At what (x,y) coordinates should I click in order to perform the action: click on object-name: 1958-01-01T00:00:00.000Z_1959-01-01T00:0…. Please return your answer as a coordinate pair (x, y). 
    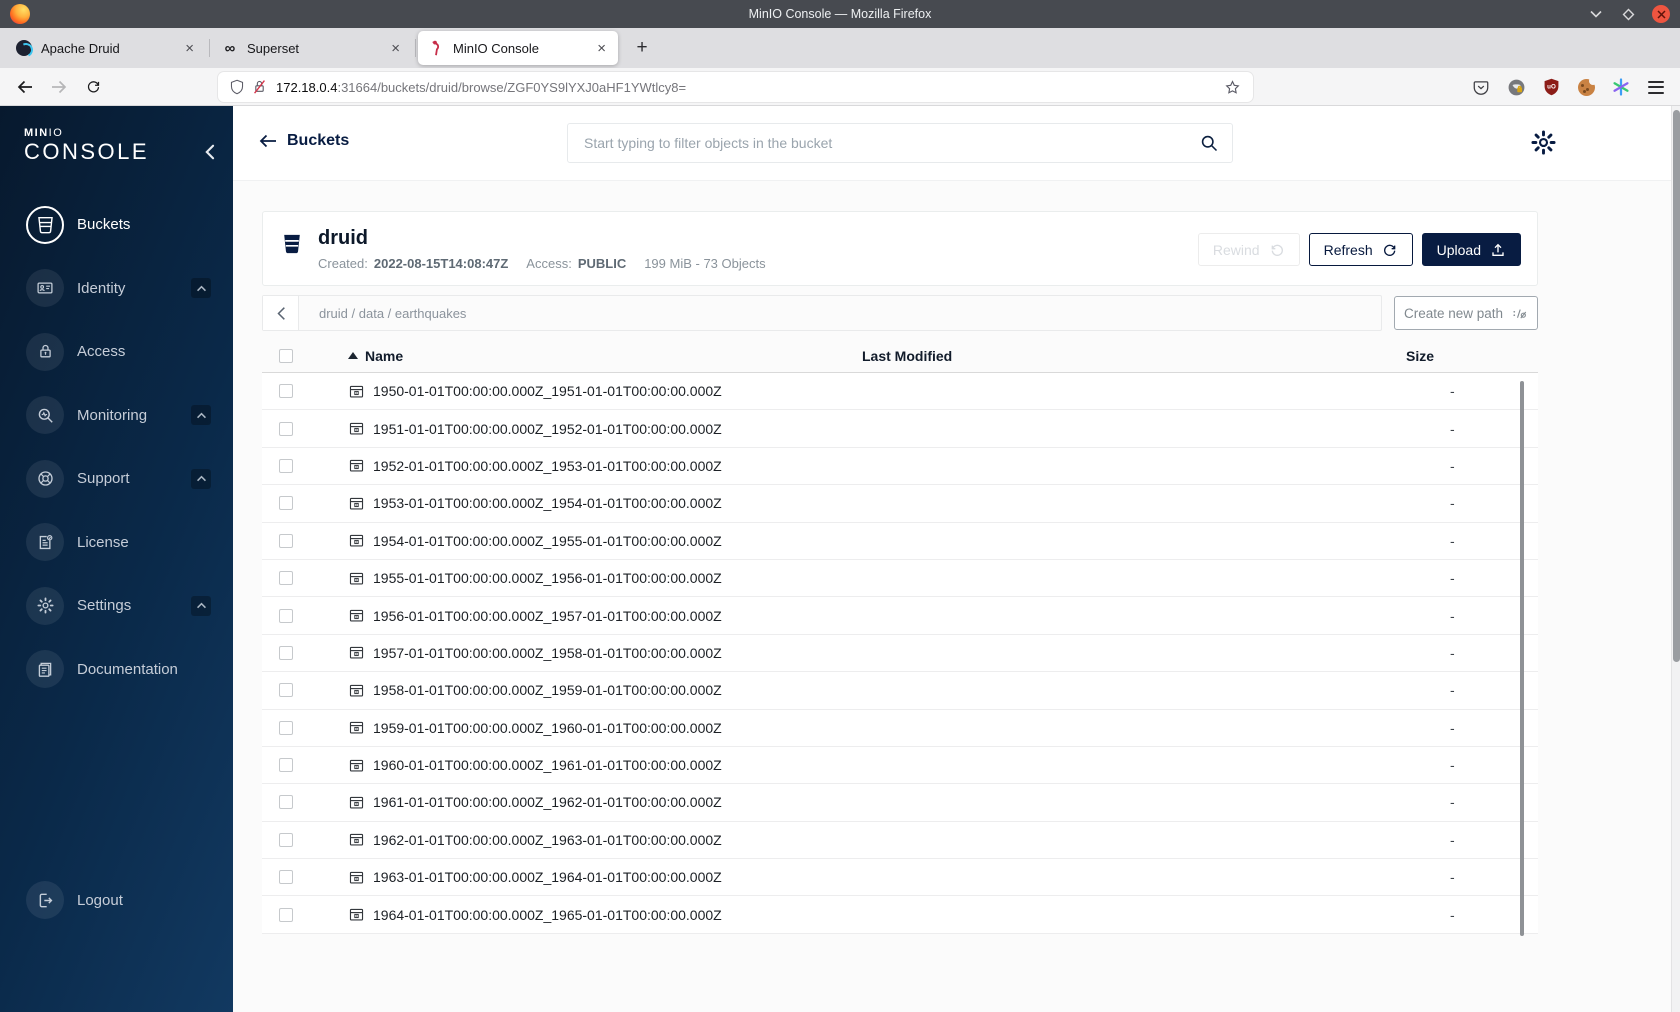
    Looking at the image, I should click on (547, 690).